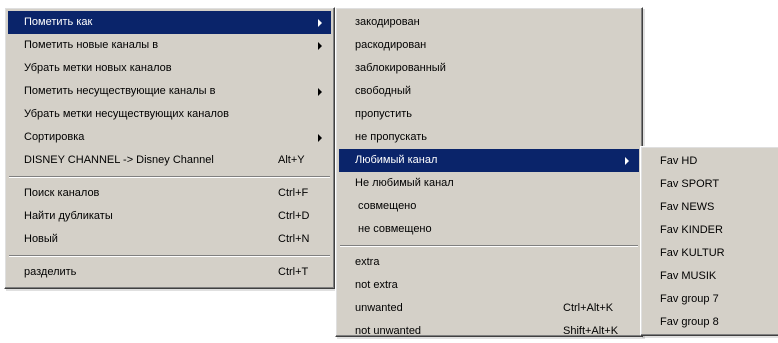 This screenshot has width=778, height=343. I want to click on menu-item-label: не пропускать, so click(391, 137).